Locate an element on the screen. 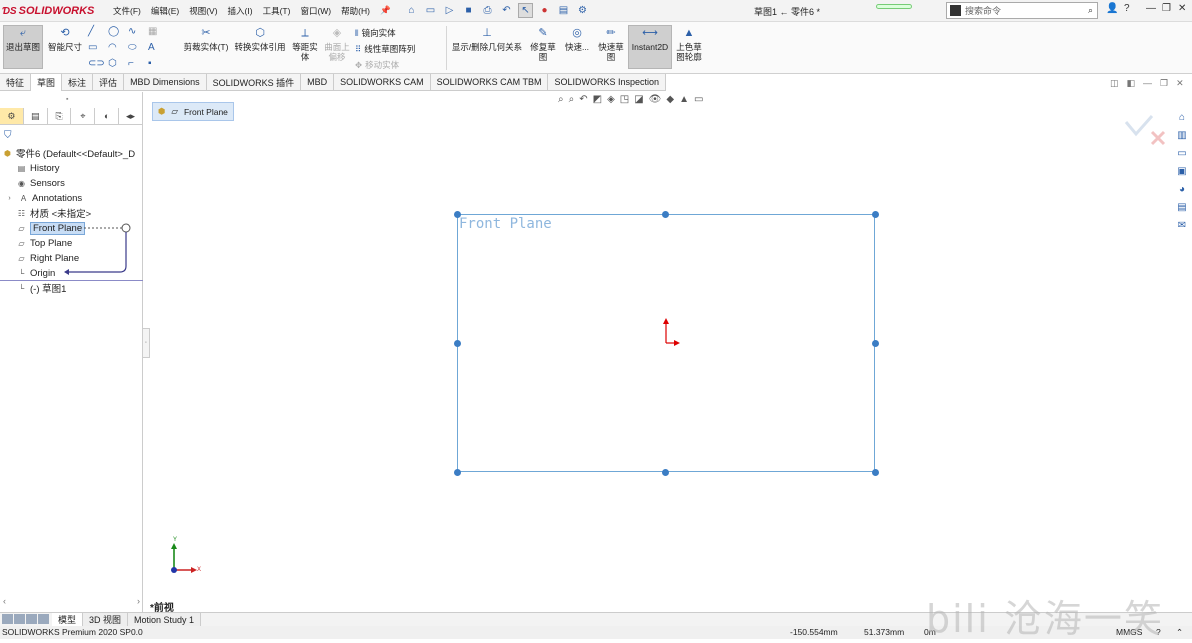 Image resolution: width=1192 pixels, height=643 pixels. linear-pattern-button: ⠿ 线性草图阵列 is located at coordinates (385, 49).